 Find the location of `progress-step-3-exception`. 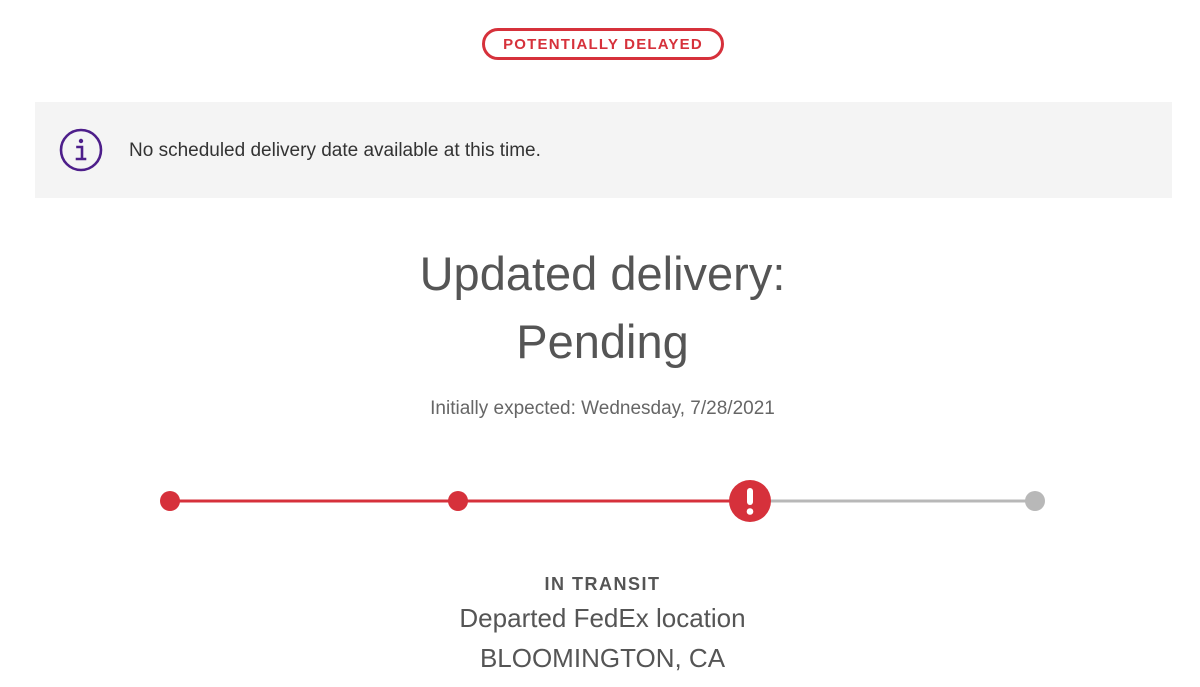

progress-step-3-exception is located at coordinates (750, 501).